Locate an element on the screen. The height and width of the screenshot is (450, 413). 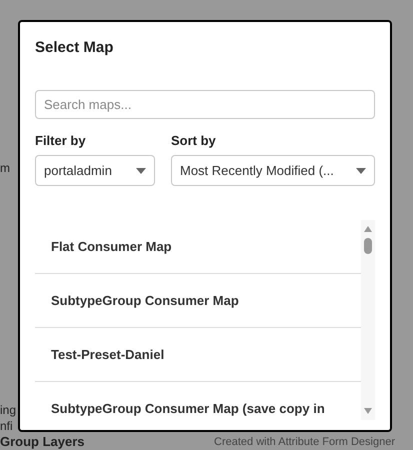
filter-label: Filter by is located at coordinates (61, 141).